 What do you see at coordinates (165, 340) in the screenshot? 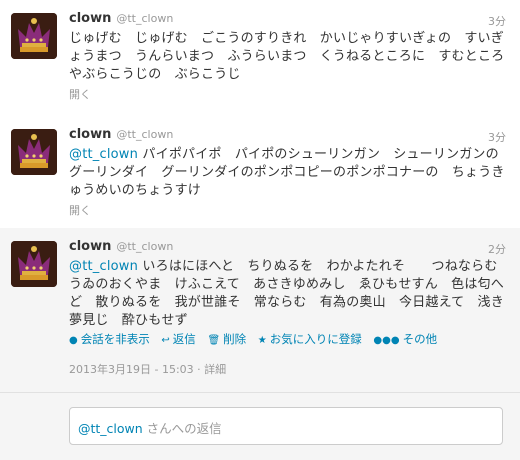
I see `reply-arrow-icon: ↩` at bounding box center [165, 340].